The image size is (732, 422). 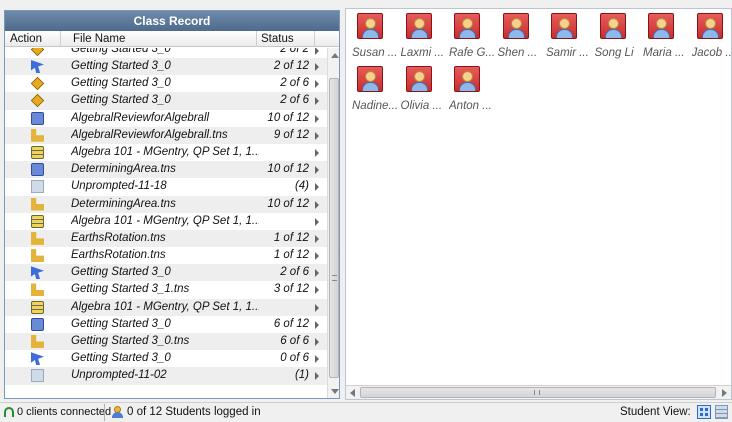 What do you see at coordinates (37, 324) in the screenshot?
I see `document-icon` at bounding box center [37, 324].